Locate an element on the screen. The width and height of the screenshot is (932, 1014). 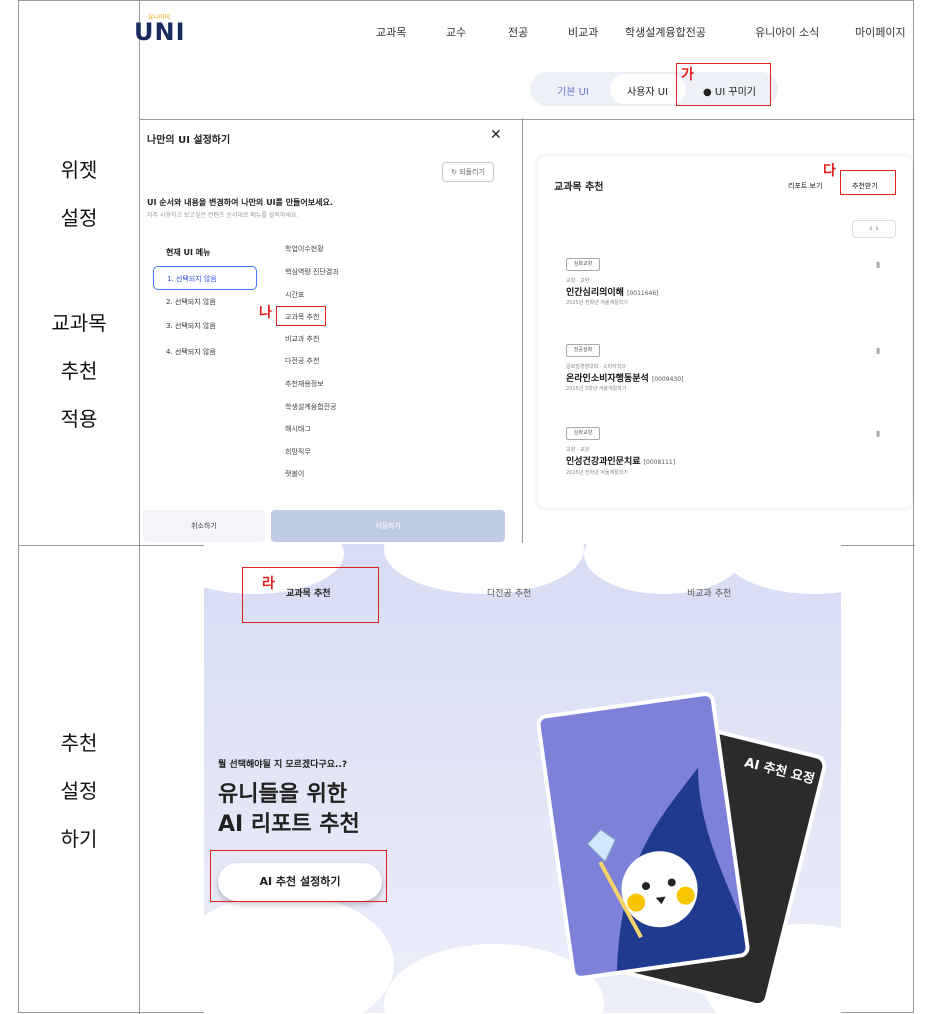
side-label-course: 교과목 추천 적용 is located at coordinates (79, 371).